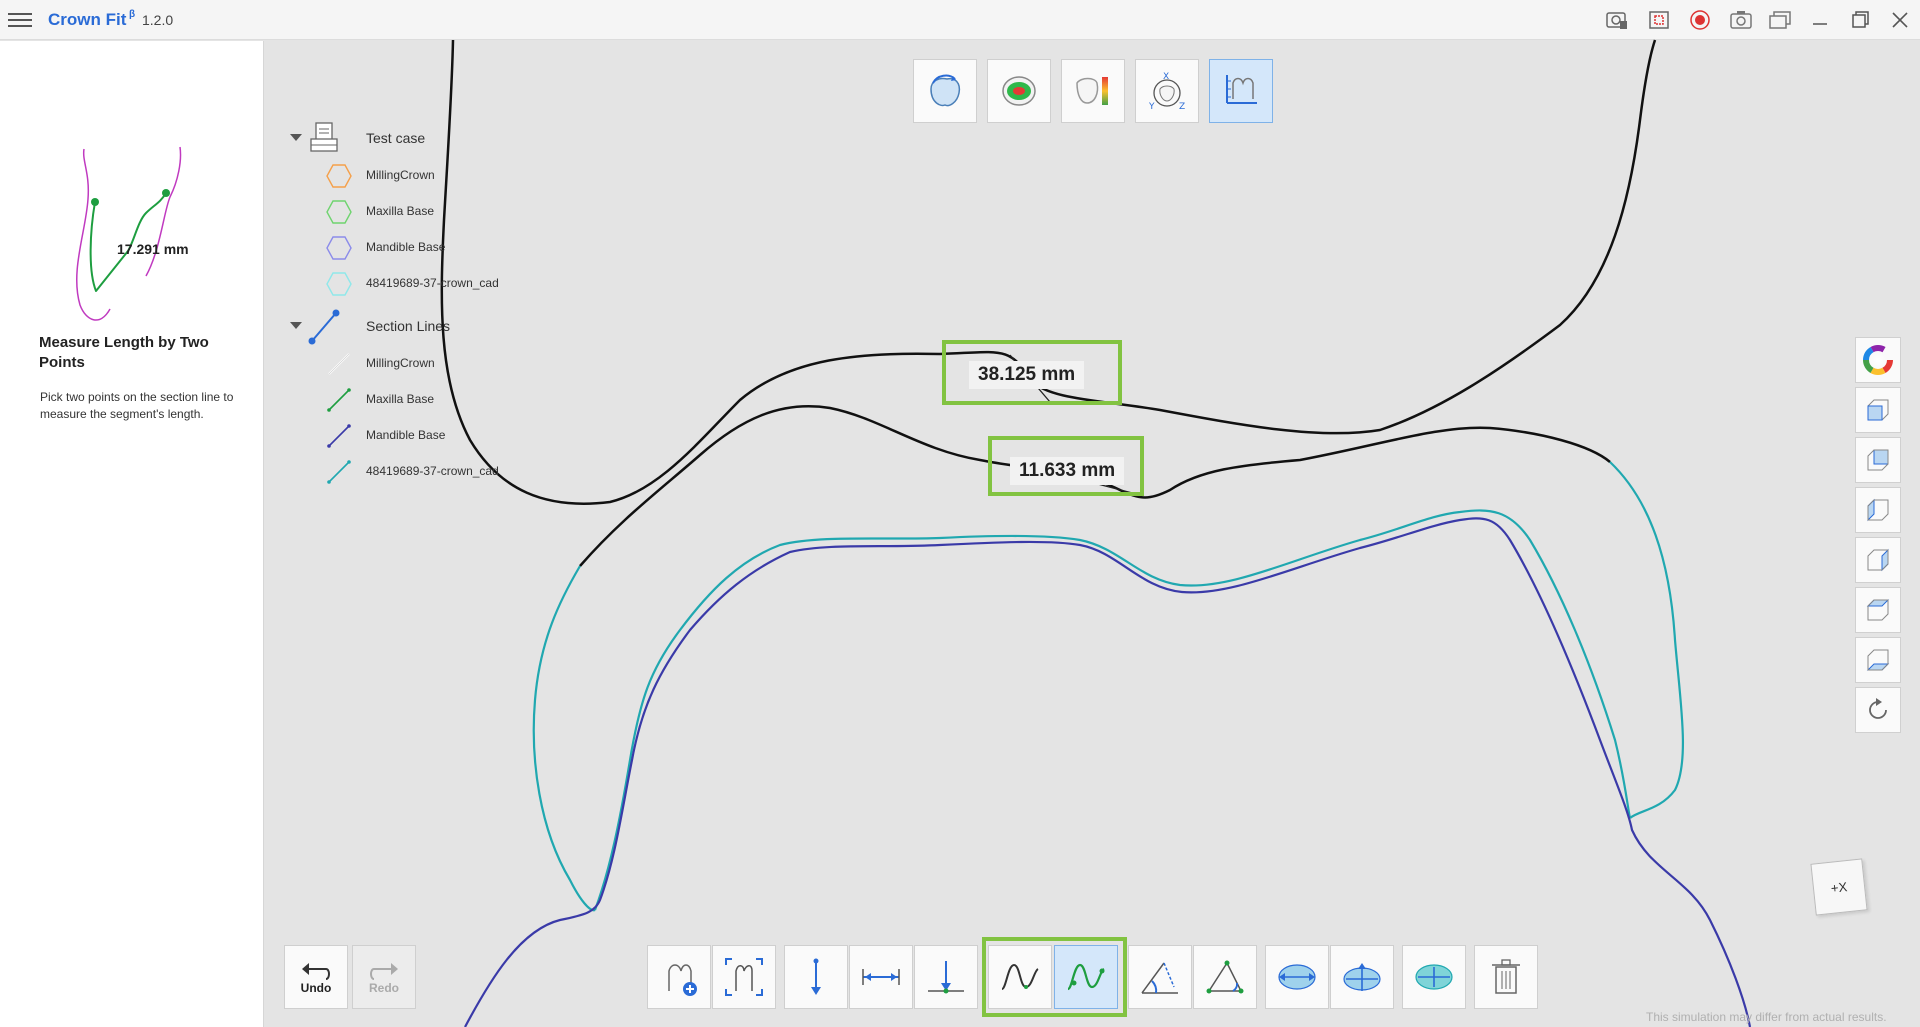 The width and height of the screenshot is (1920, 1027). I want to click on area-fit-button, so click(1434, 977).